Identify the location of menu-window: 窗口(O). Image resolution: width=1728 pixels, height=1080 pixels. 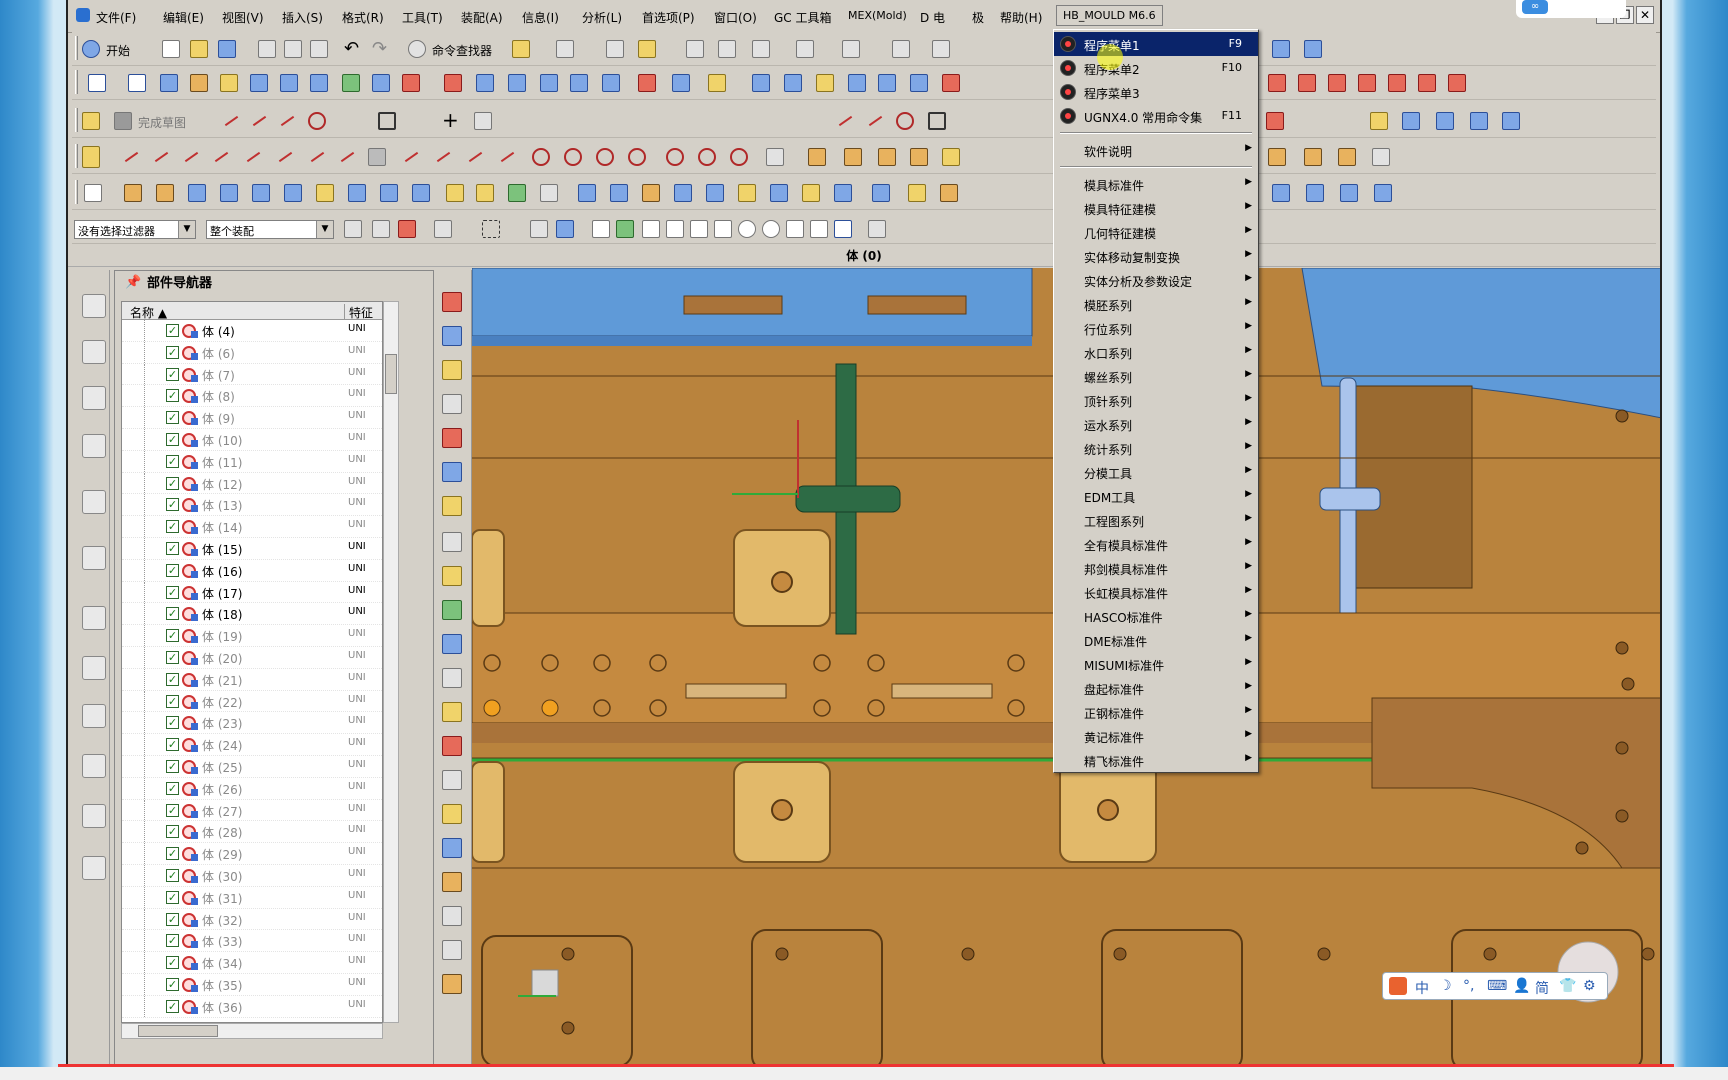
(735, 17).